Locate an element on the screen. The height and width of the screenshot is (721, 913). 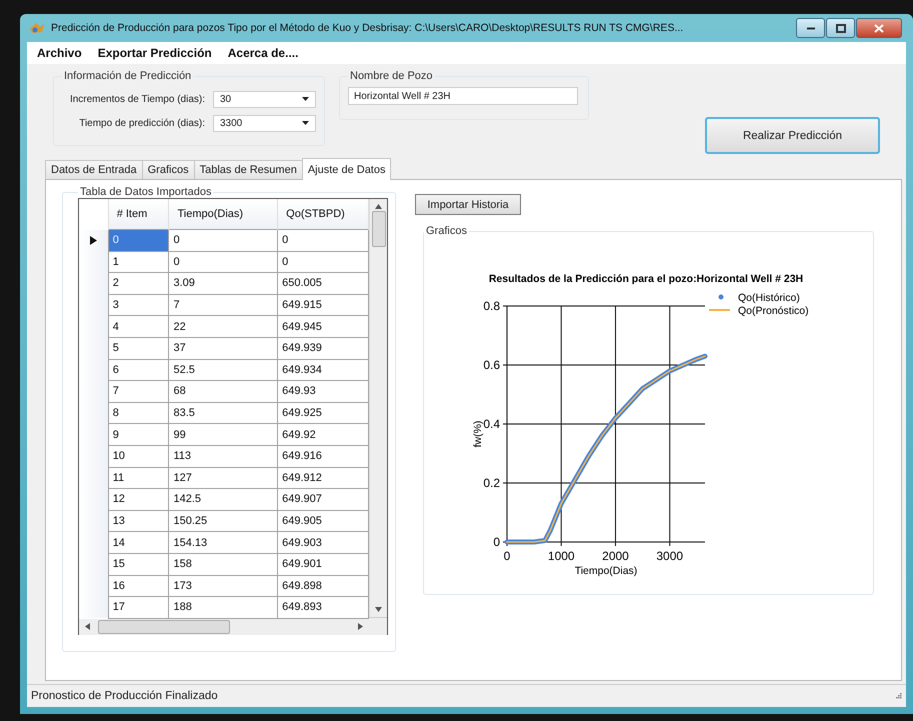
table-cell: 649.934 is located at coordinates (323, 370).